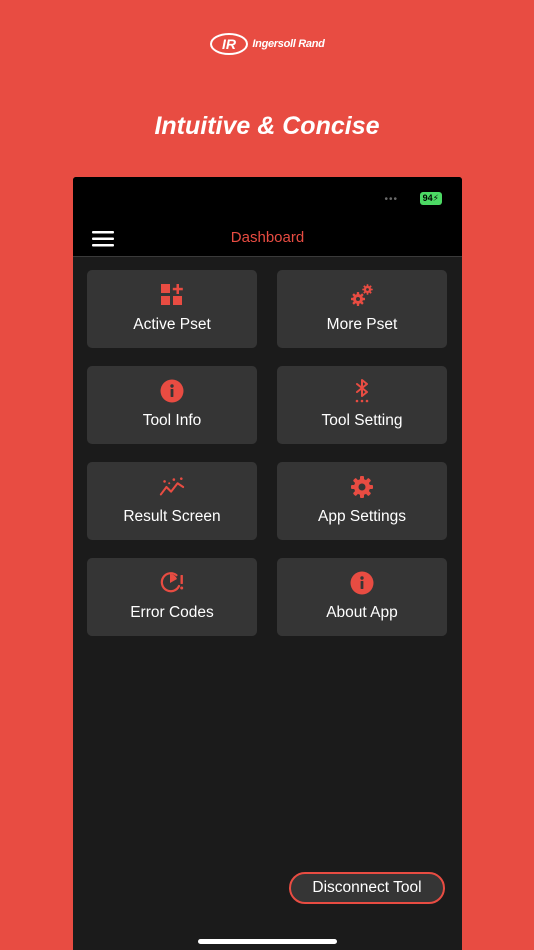 This screenshot has height=950, width=534. I want to click on brand-header: IR Ingersoll Rand, so click(267, 44).